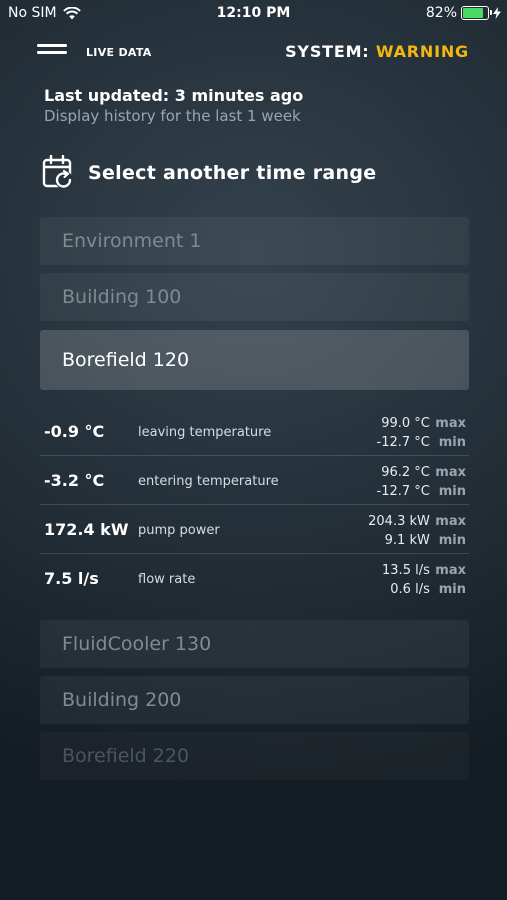 The image size is (507, 900). Describe the element at coordinates (405, 472) in the screenshot. I see `metric-max: 96.2 °C` at that location.